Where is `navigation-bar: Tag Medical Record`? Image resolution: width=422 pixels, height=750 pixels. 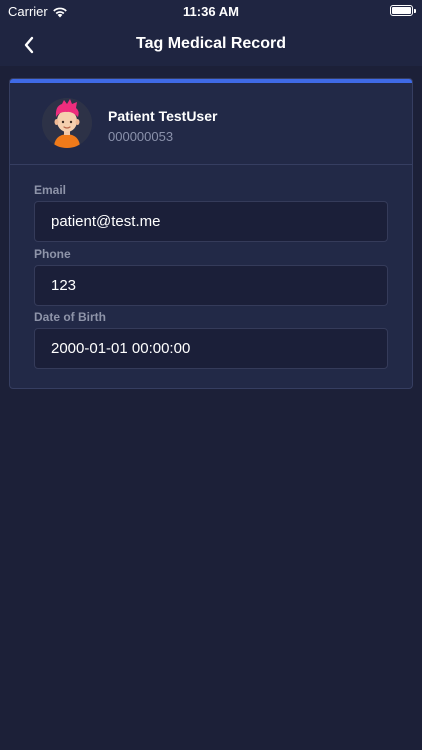
navigation-bar: Tag Medical Record is located at coordinates (211, 44).